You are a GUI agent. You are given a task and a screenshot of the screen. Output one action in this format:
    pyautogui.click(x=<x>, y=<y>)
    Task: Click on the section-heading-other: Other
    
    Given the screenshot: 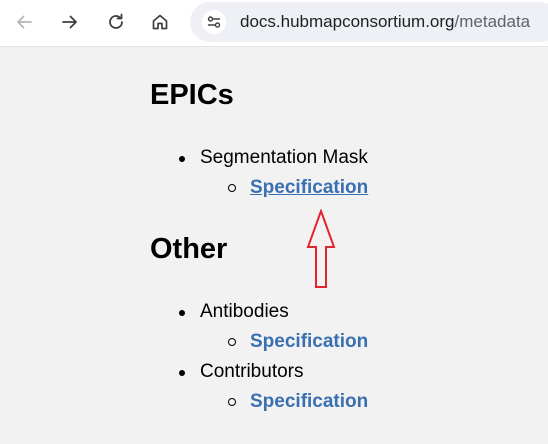 What is the action you would take?
    pyautogui.click(x=189, y=249)
    